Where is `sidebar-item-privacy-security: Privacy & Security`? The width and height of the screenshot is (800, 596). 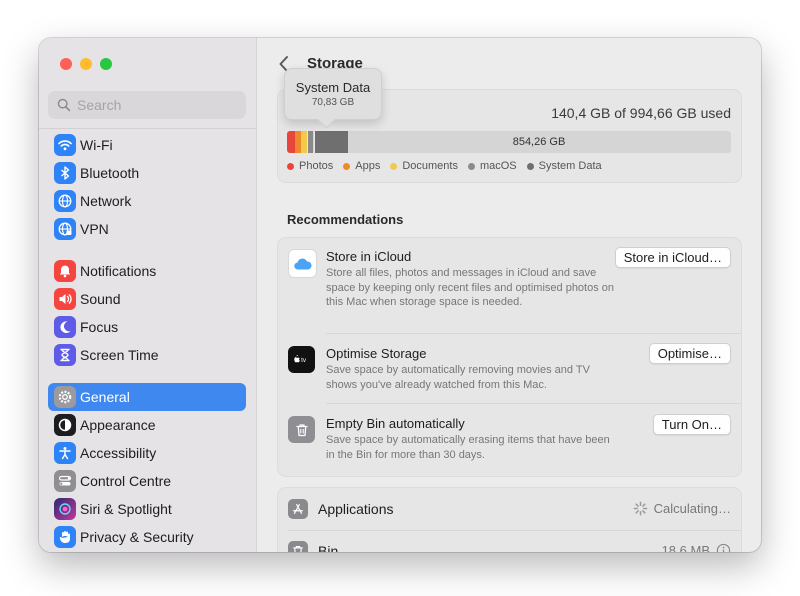 sidebar-item-privacy-security: Privacy & Security is located at coordinates (147, 537).